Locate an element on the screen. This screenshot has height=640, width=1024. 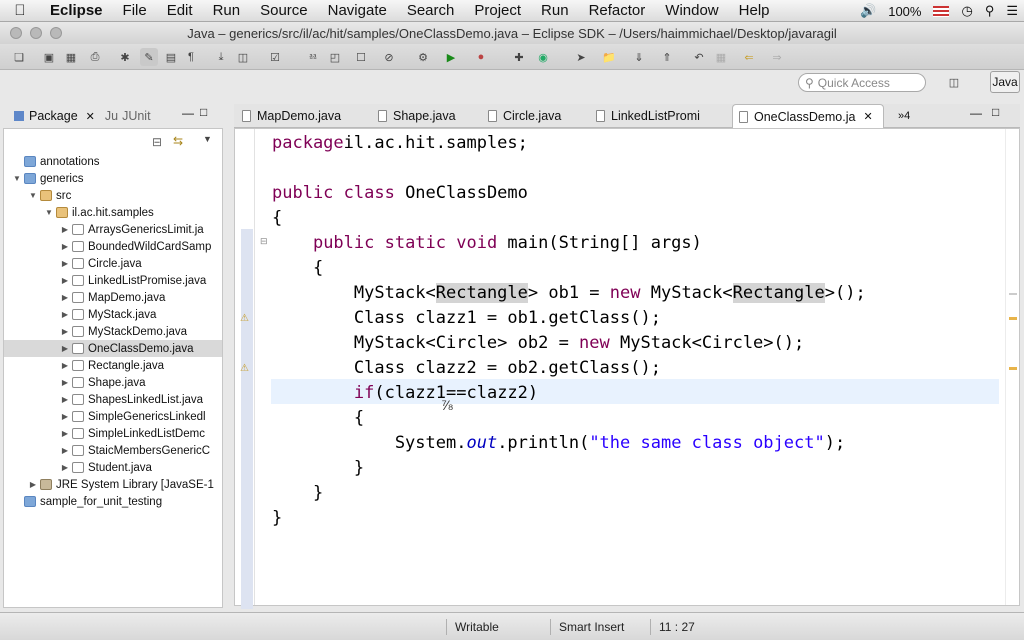
pin-icon: ▦ is located at coordinates (721, 57).